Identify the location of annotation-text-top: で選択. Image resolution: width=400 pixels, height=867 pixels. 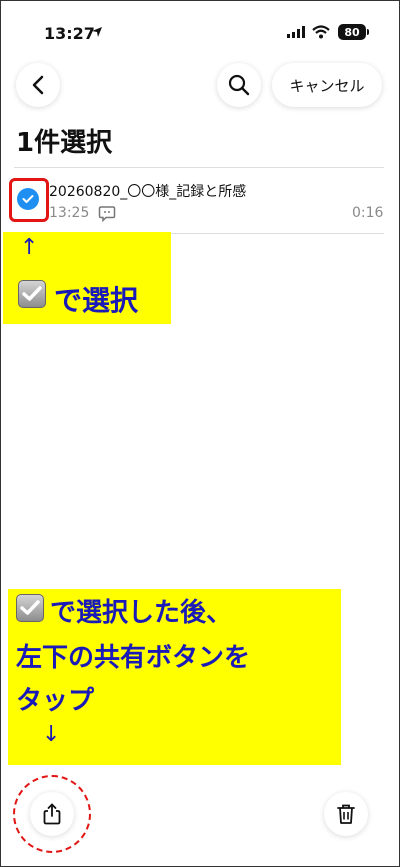
(96, 300).